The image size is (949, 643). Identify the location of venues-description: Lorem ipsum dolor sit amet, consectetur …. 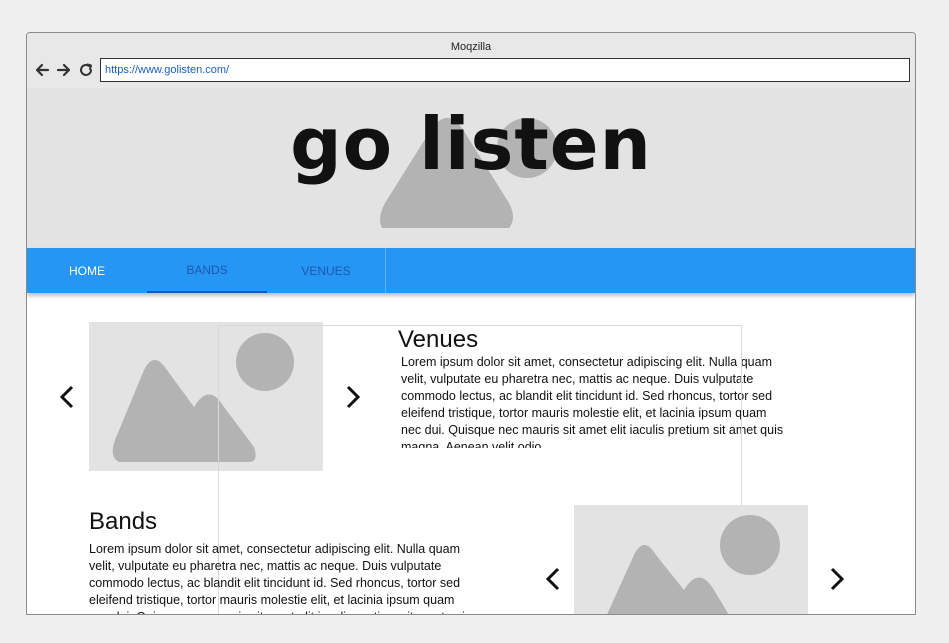
(592, 401).